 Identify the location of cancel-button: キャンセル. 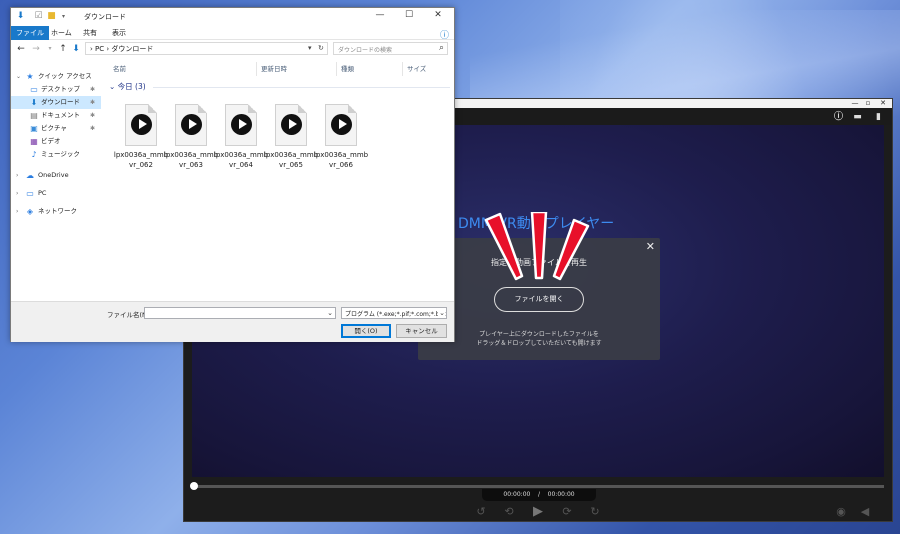
(421, 331).